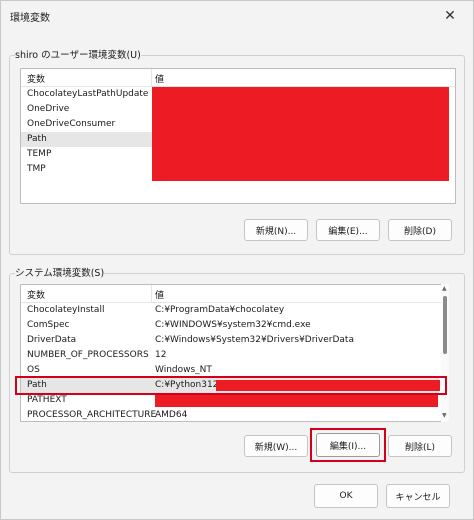  Describe the element at coordinates (445, 325) in the screenshot. I see `scroll-thumb` at that location.